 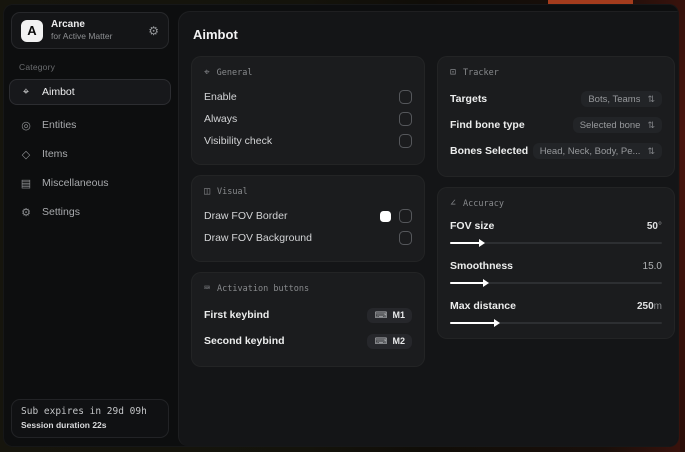 I want to click on setting-label: Draw FOV Border, so click(x=246, y=216).